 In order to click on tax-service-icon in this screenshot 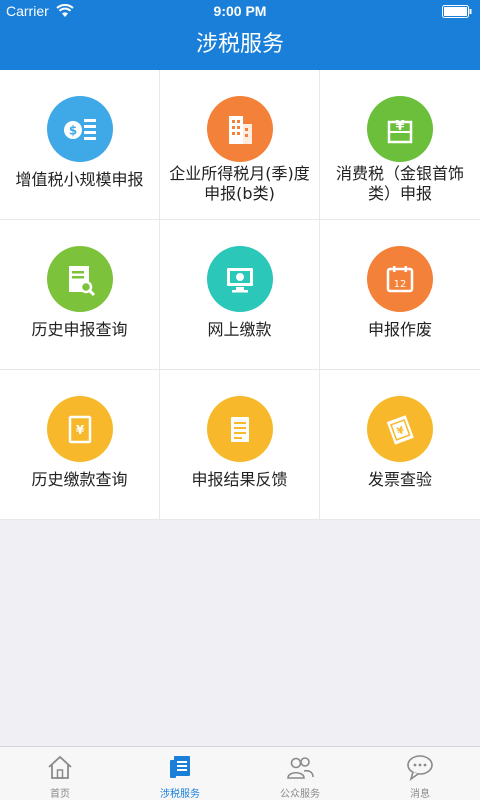, I will do `click(180, 767)`.